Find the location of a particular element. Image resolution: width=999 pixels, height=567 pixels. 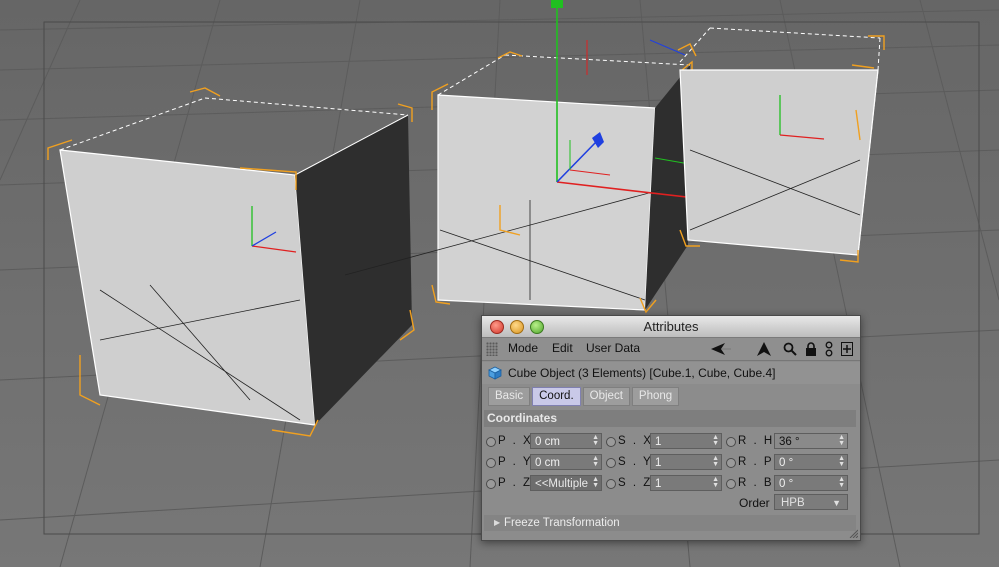

tab-basic: Basic is located at coordinates (509, 396).